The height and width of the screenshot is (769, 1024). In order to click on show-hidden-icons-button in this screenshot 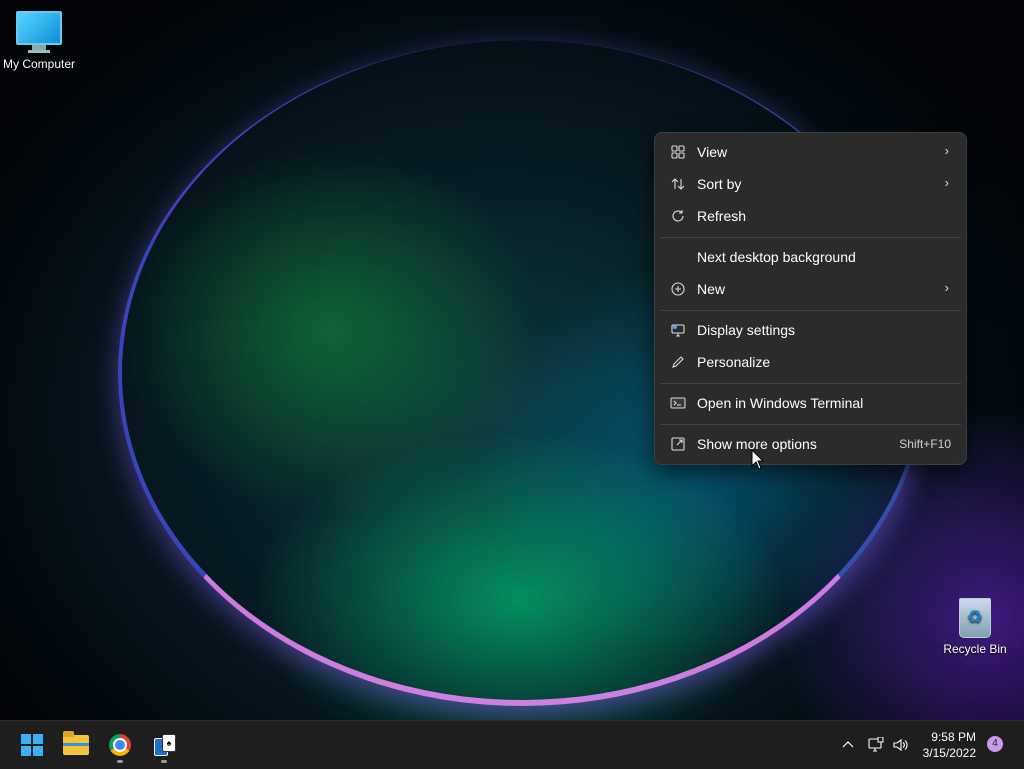, I will do `click(848, 745)`.